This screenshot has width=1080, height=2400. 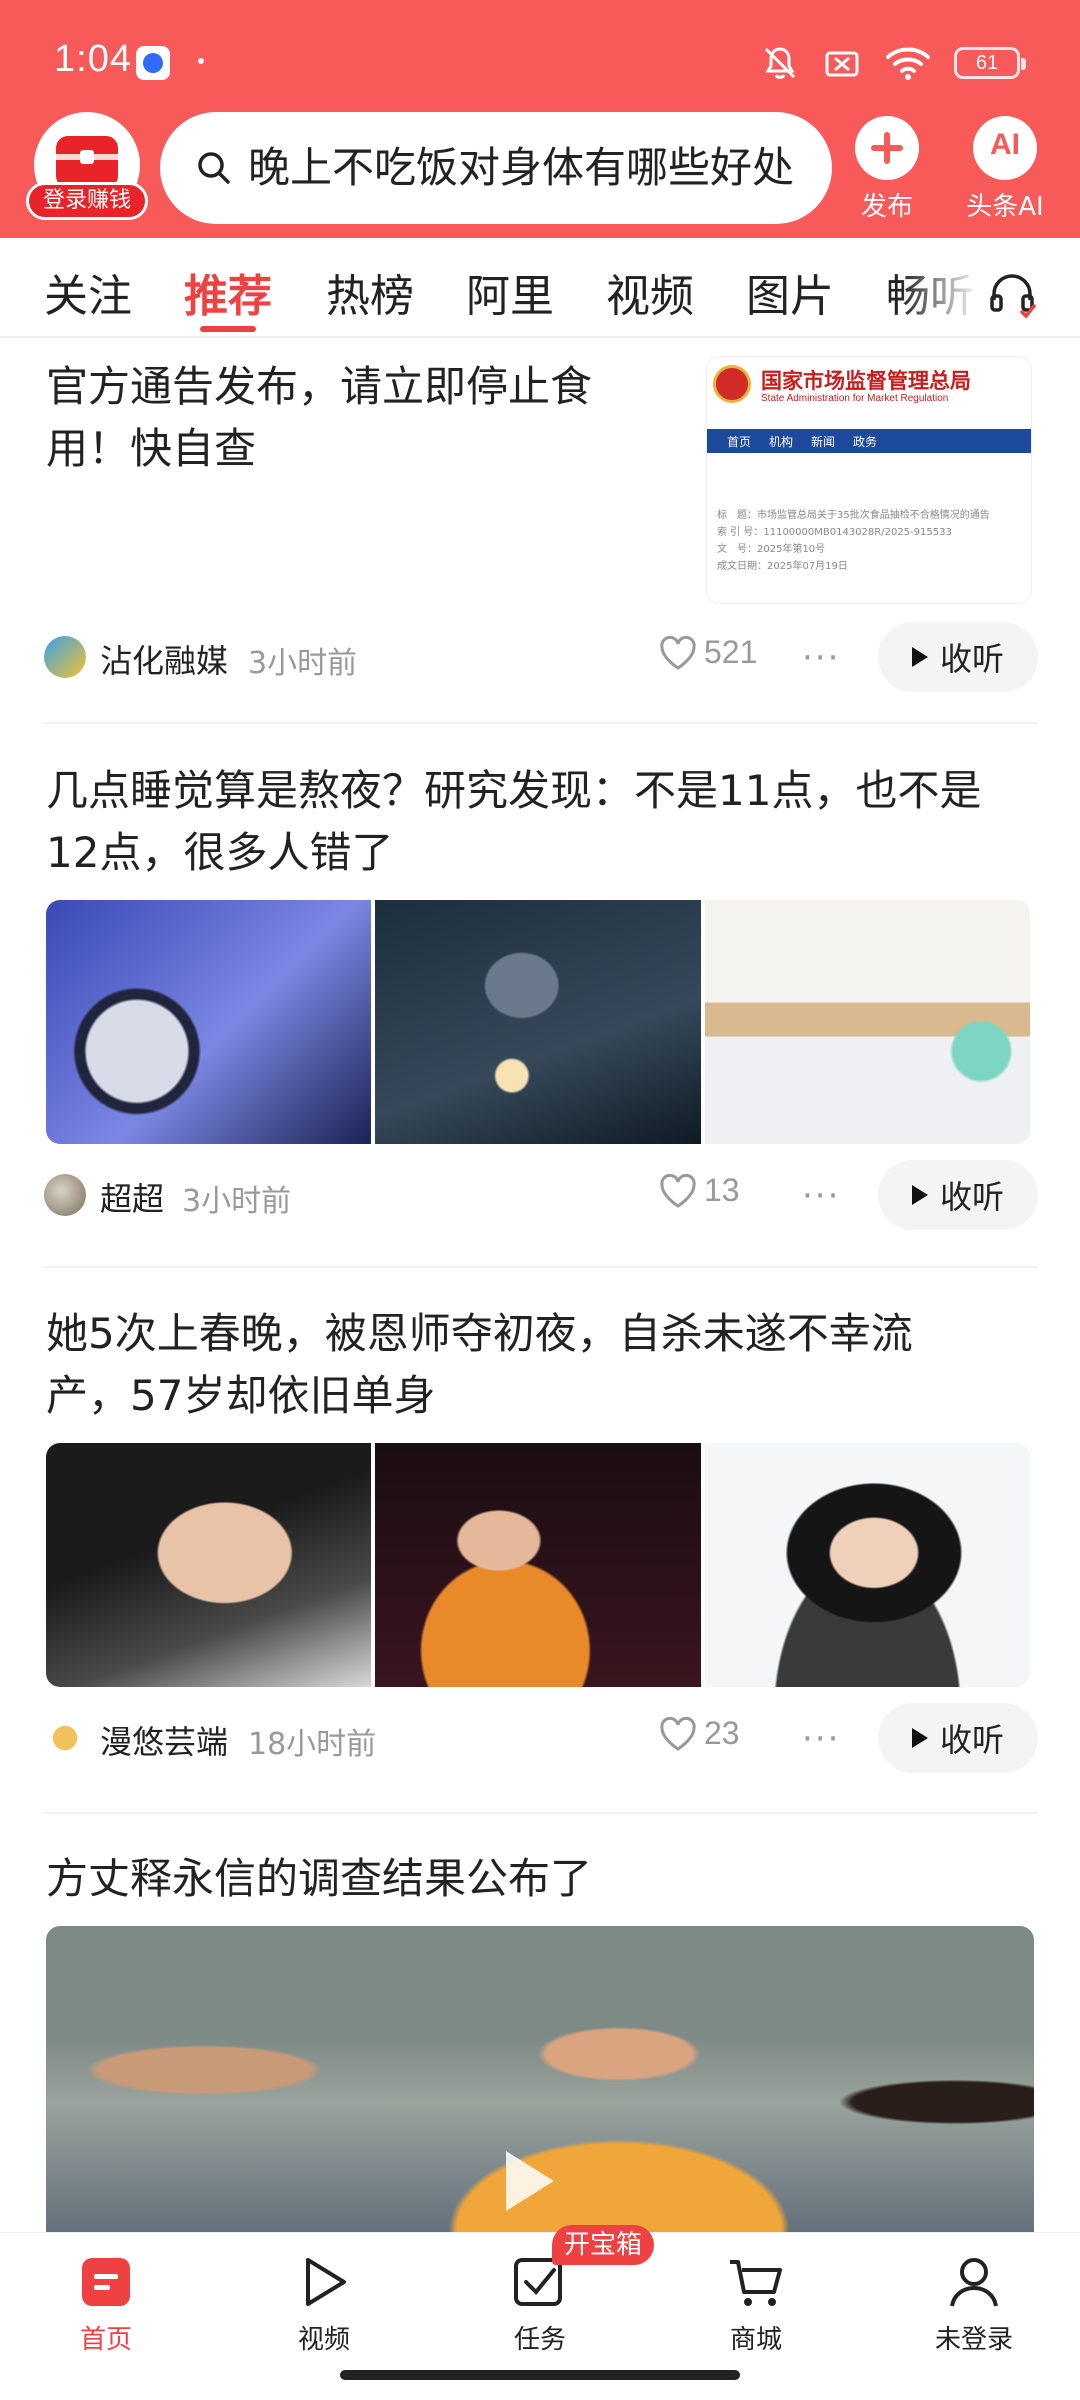 I want to click on login-badge: 登录赚钱, so click(x=87, y=201).